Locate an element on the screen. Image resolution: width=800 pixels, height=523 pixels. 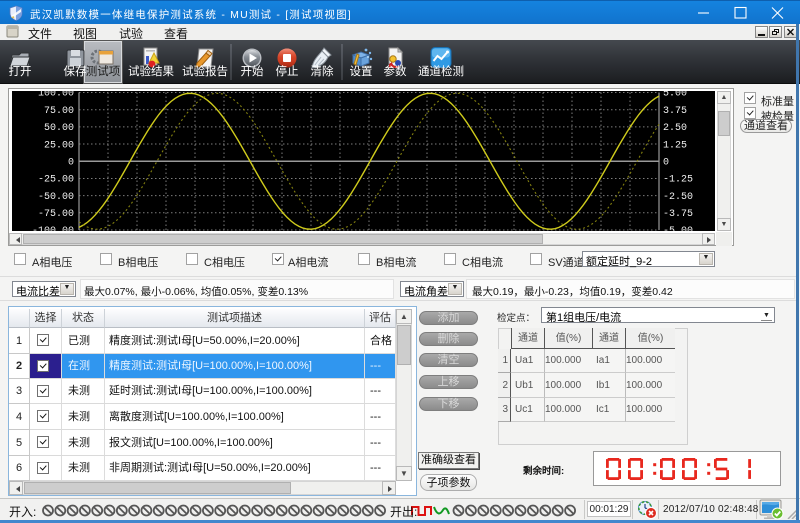
svg-text: 50.00 is located at coordinates (59, 128).